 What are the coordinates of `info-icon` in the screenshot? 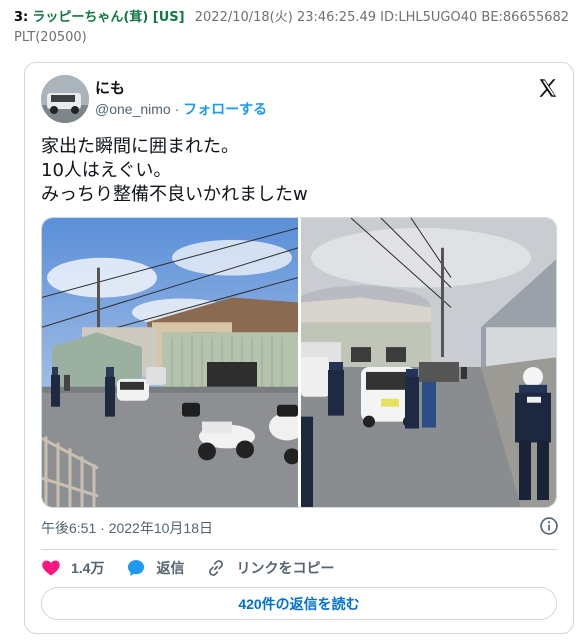 It's located at (549, 526).